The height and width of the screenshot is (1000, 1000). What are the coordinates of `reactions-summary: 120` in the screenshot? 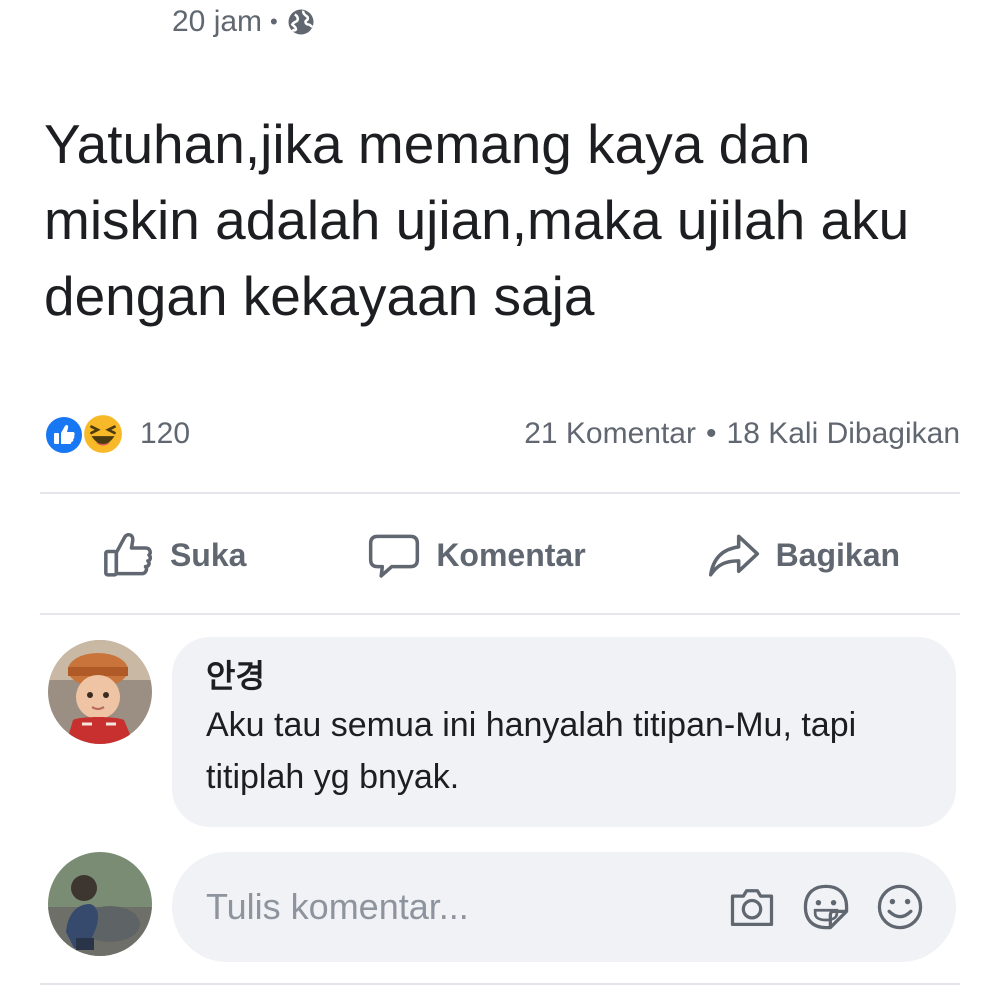 It's located at (115, 434).